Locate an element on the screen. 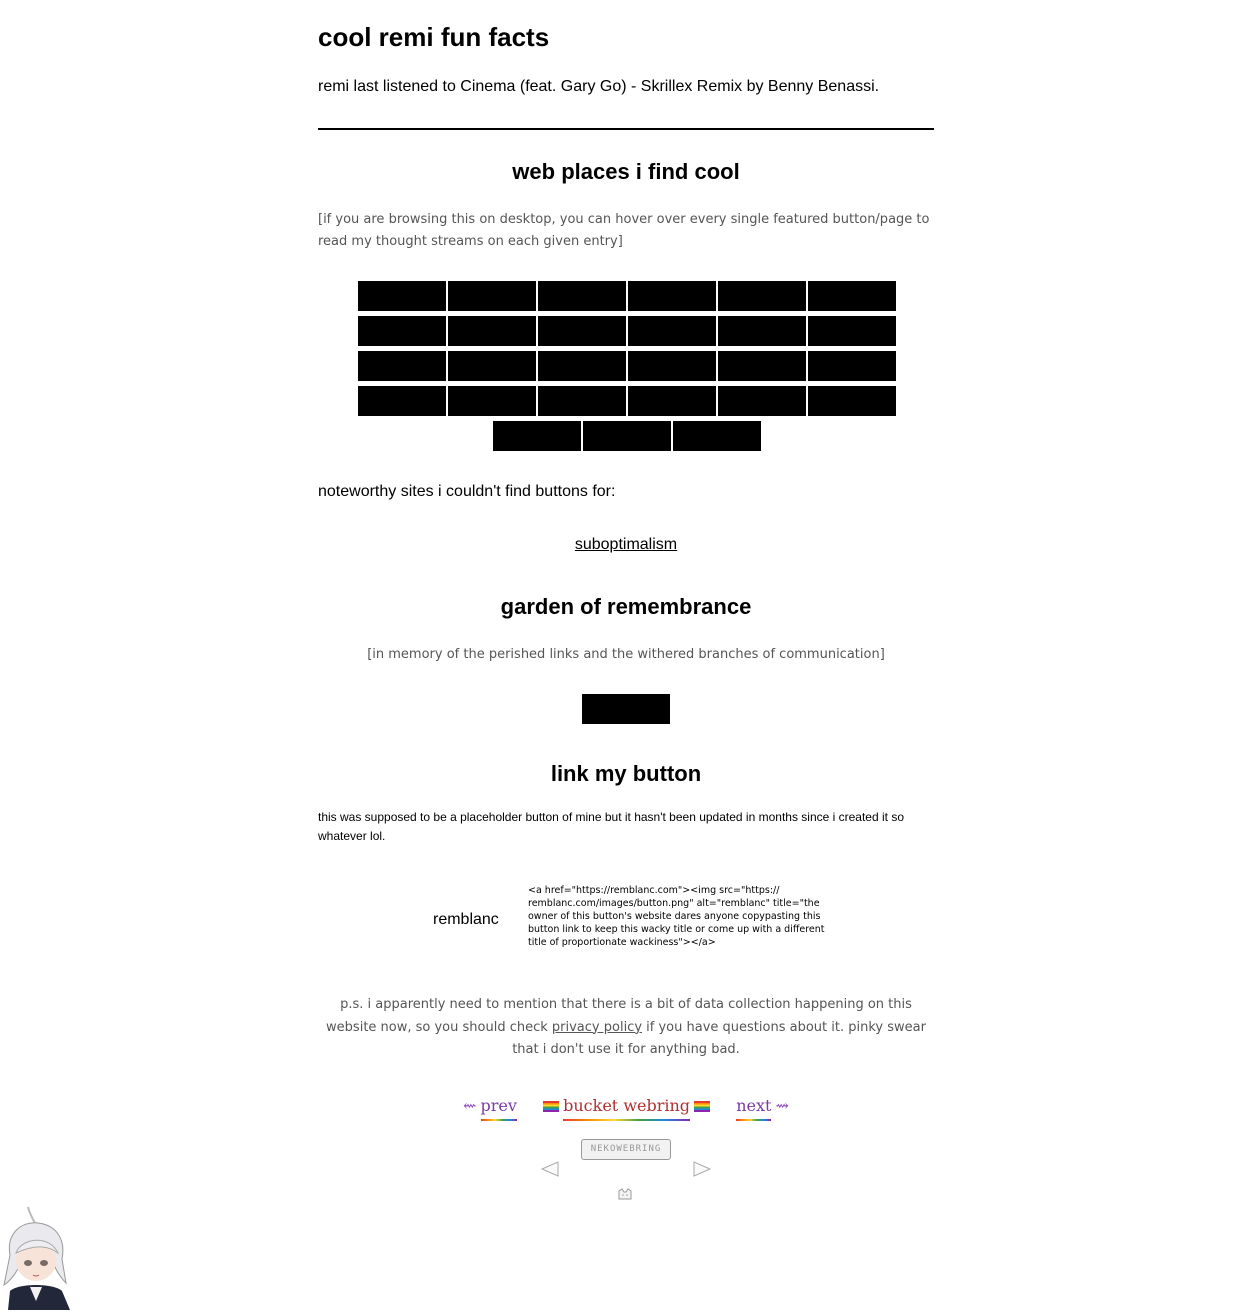  privacy-policy-link: privacy policy is located at coordinates (597, 1027).